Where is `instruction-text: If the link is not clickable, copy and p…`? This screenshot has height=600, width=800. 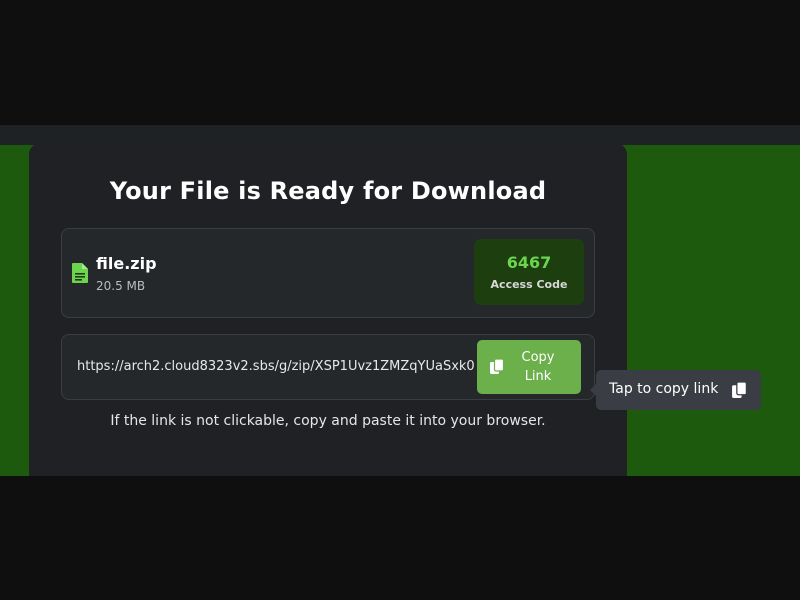
instruction-text: If the link is not clickable, copy and p… is located at coordinates (328, 421).